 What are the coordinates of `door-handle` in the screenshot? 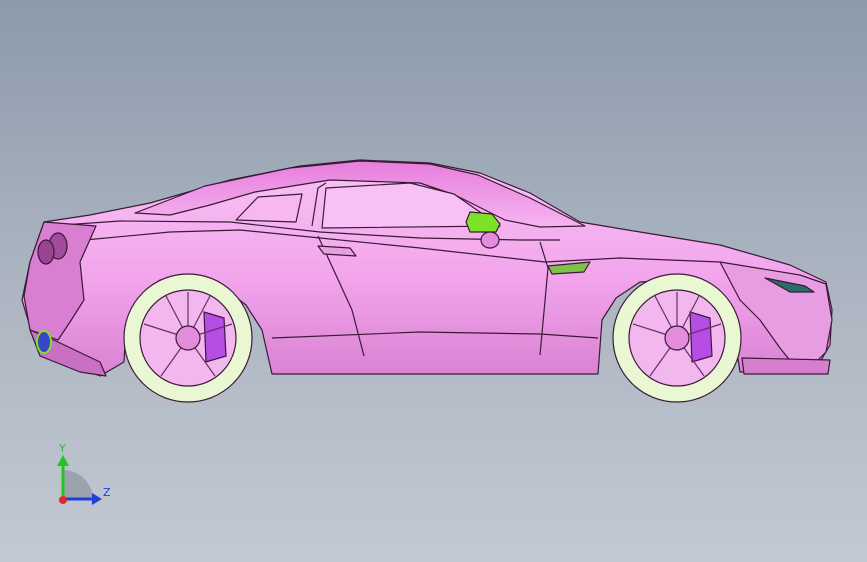 It's located at (337, 251).